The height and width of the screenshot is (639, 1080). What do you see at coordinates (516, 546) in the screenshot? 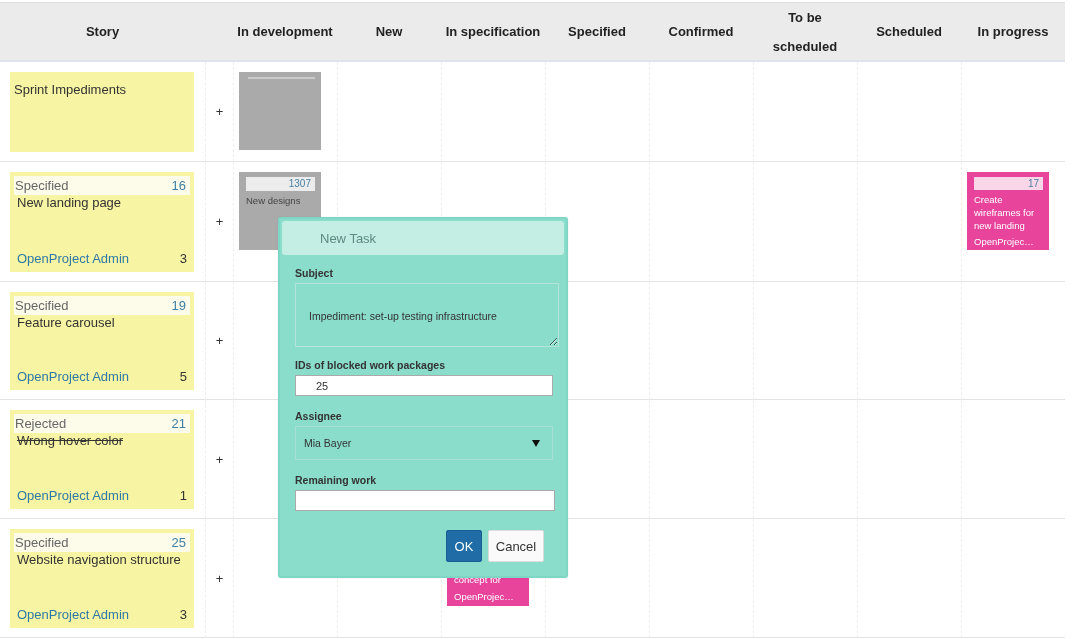
I see `cancel-button: Cancel` at bounding box center [516, 546].